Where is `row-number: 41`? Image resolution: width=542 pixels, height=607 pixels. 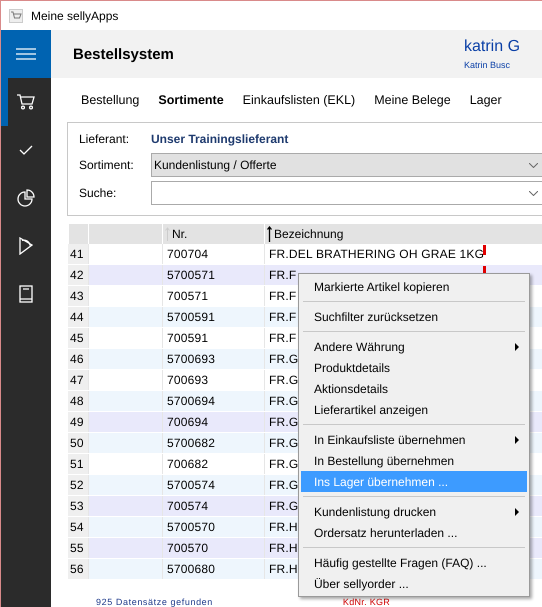
row-number: 41 is located at coordinates (77, 254).